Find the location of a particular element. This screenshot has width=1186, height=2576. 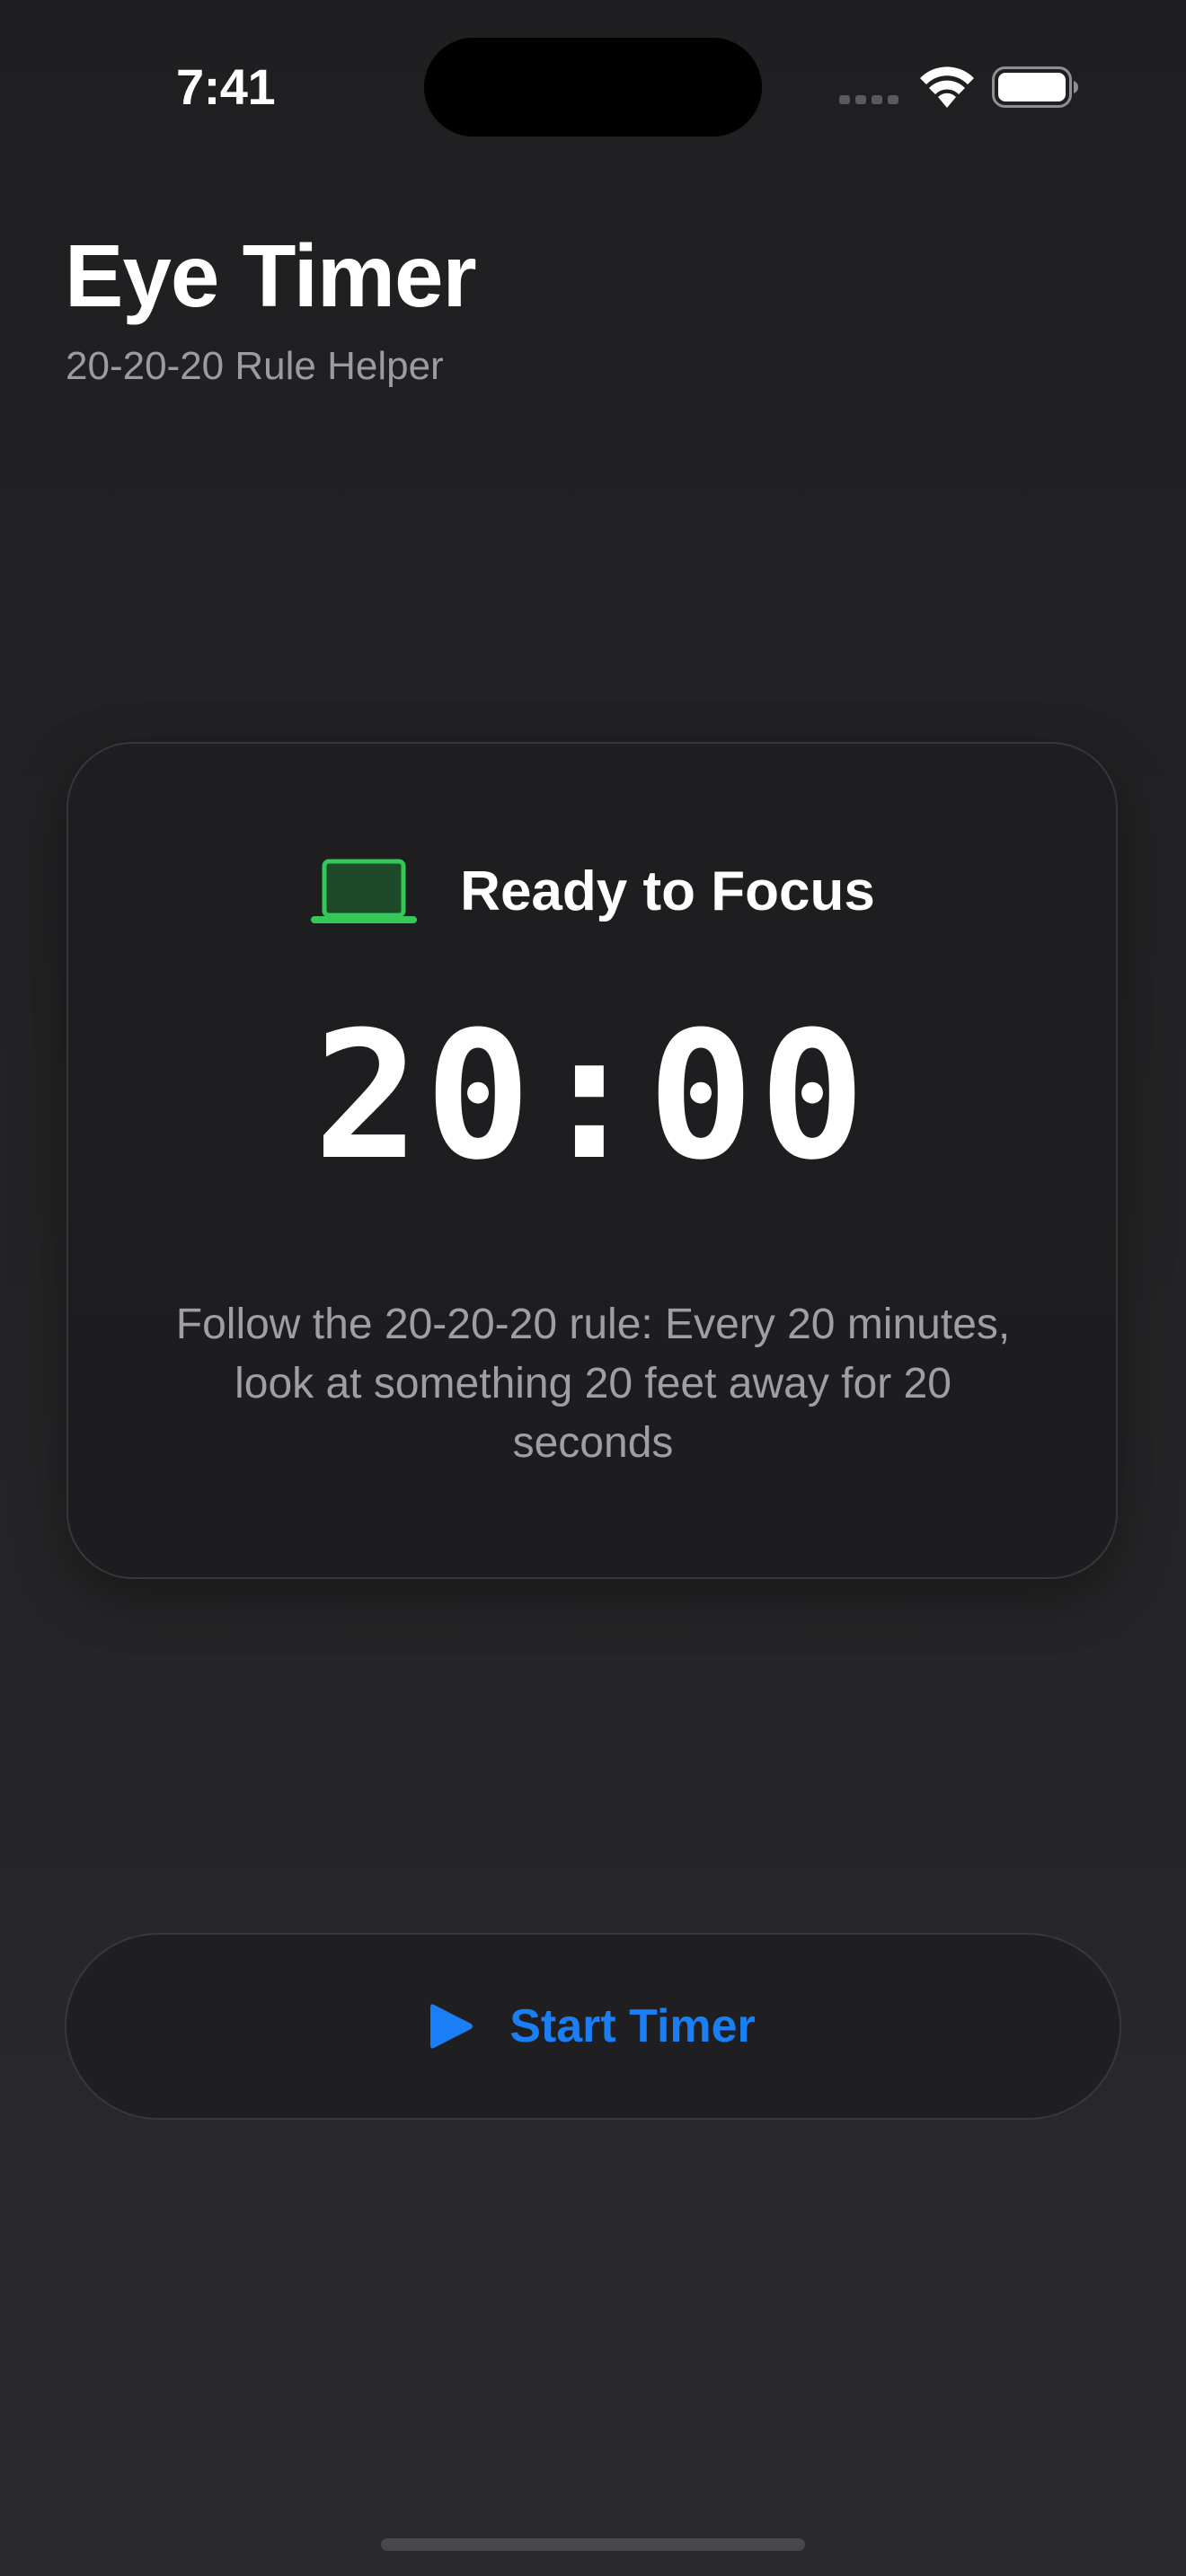

laptop-icon is located at coordinates (364, 891).